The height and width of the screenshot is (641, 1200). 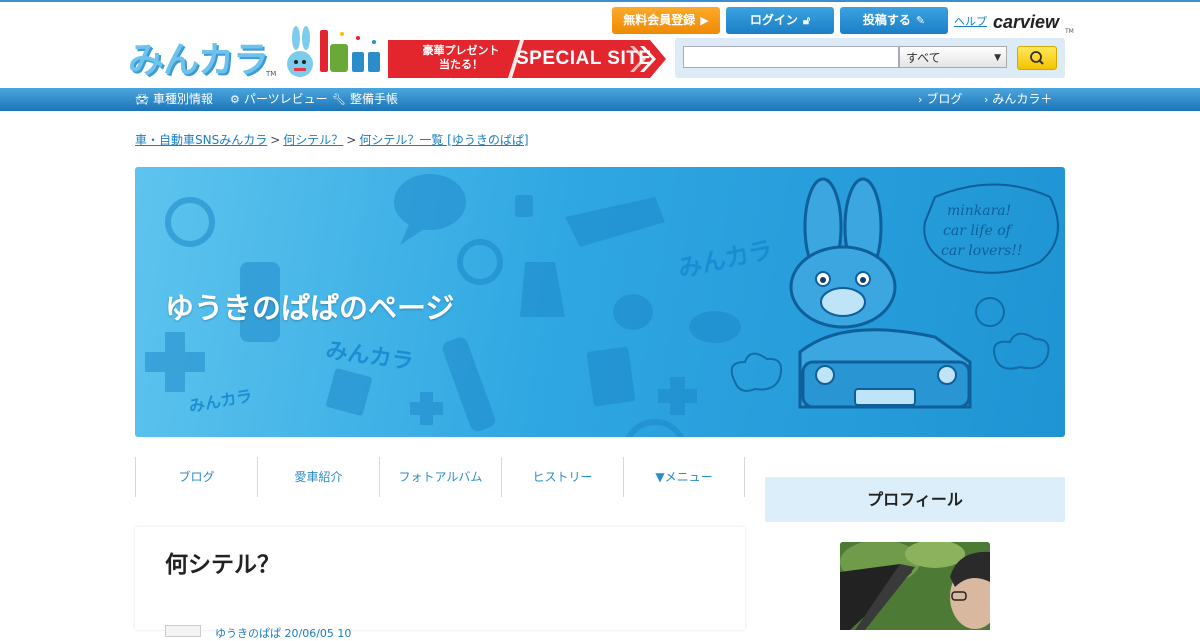 What do you see at coordinates (235, 99) in the screenshot?
I see `gear-icon: ⚙` at bounding box center [235, 99].